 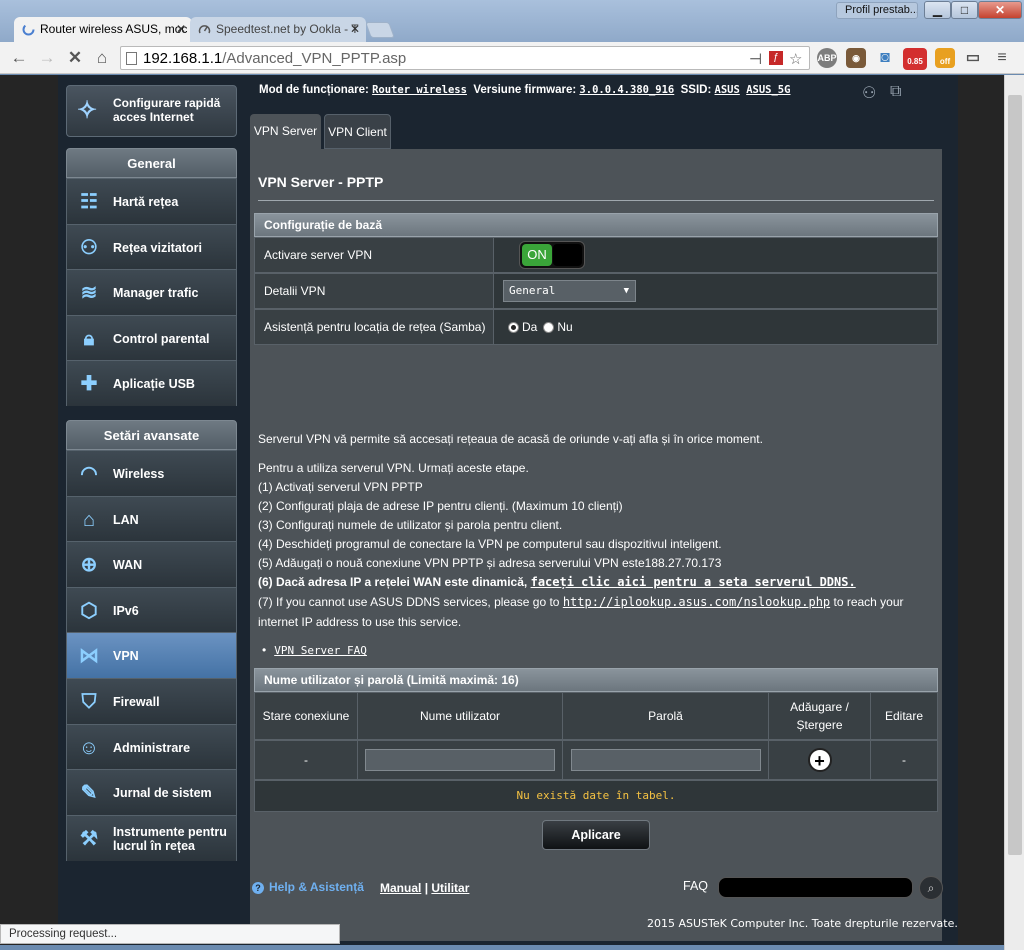 What do you see at coordinates (75, 58) in the screenshot?
I see `stop-icon: ✕` at bounding box center [75, 58].